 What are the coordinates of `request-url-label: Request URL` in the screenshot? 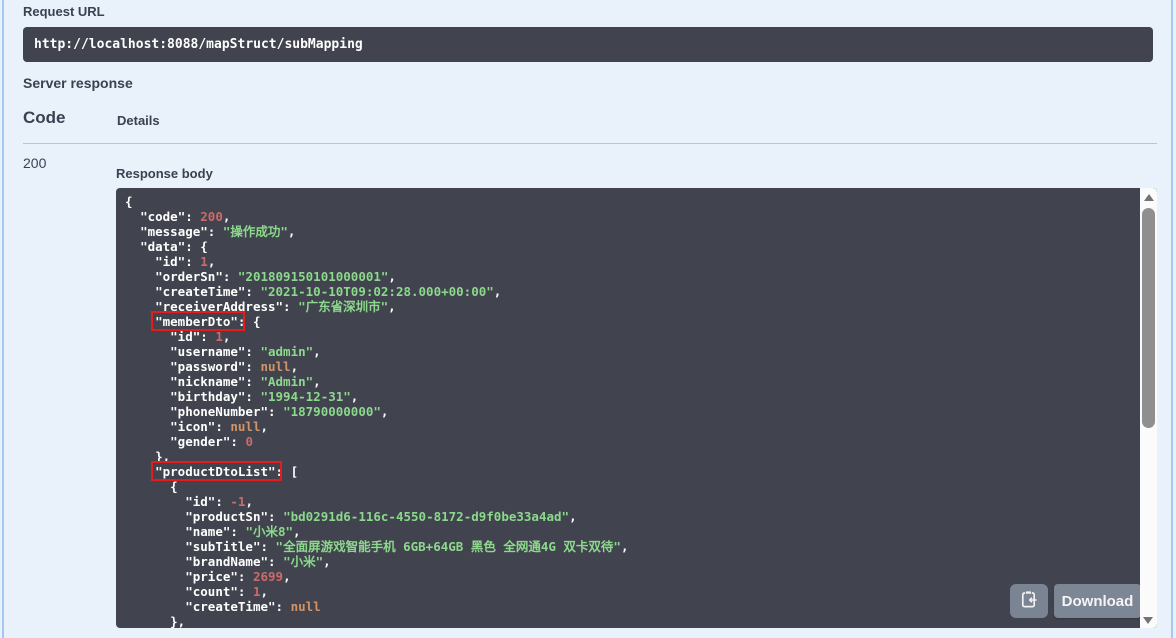 It's located at (64, 11).